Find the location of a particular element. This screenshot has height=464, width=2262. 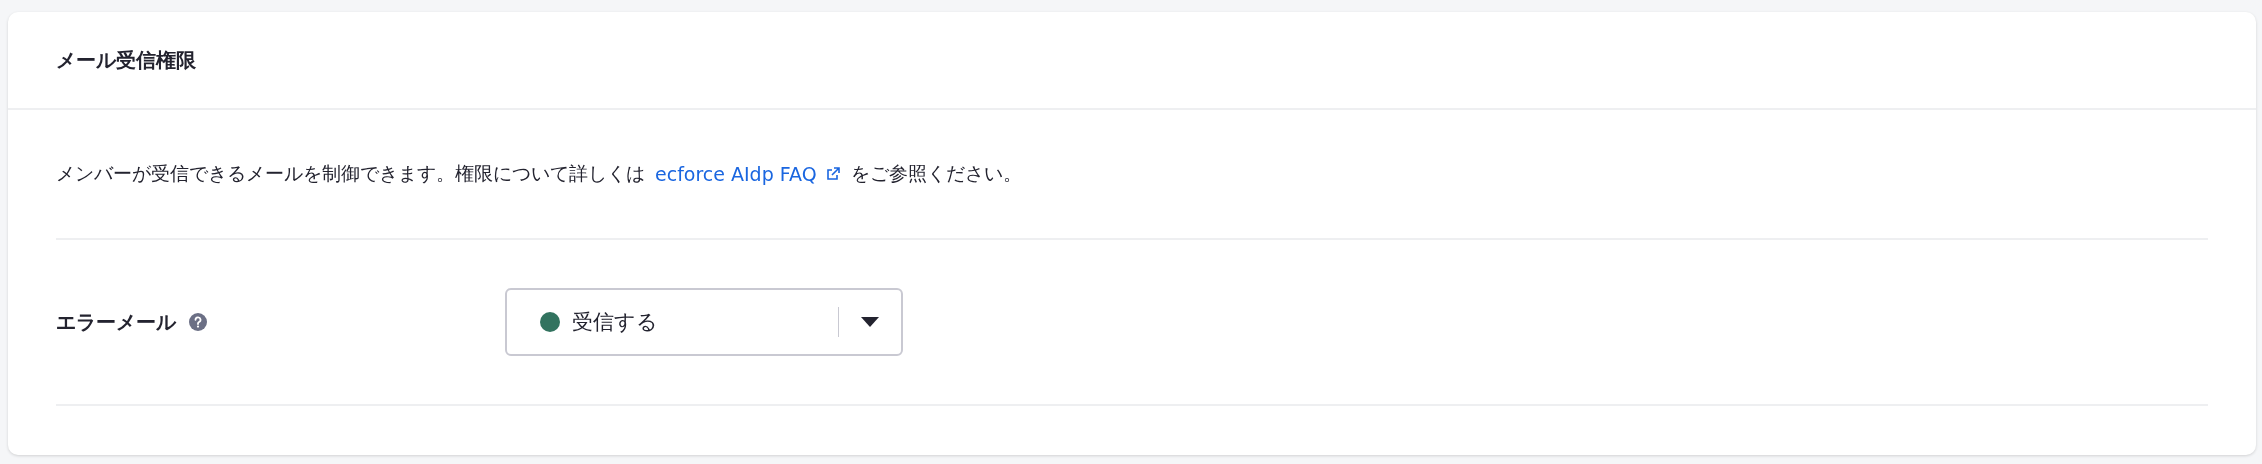

external-link-icon is located at coordinates (832, 174).